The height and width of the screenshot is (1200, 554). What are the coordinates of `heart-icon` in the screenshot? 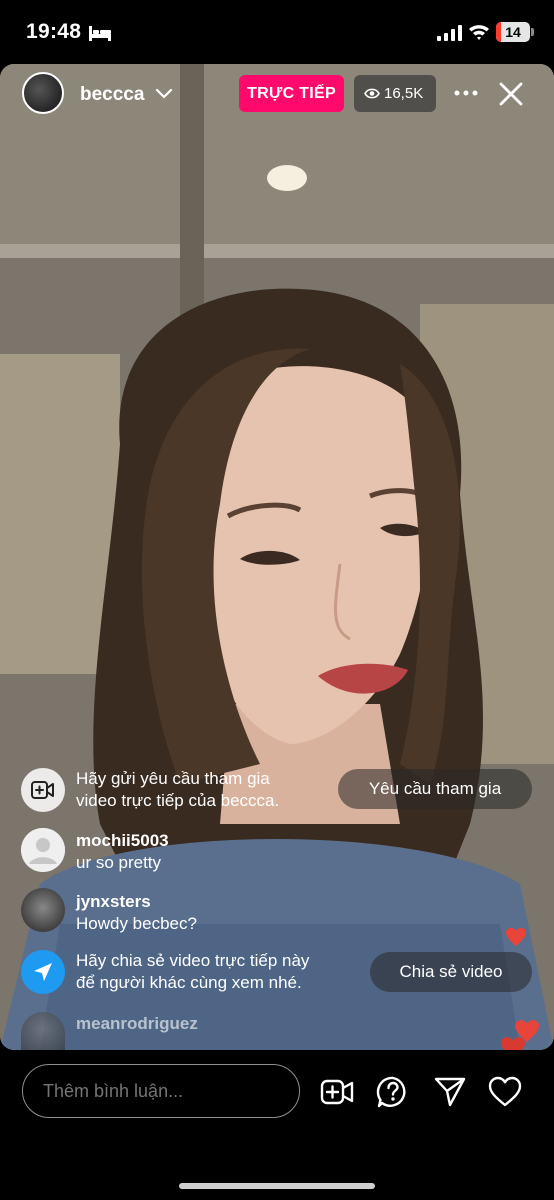 It's located at (505, 1092).